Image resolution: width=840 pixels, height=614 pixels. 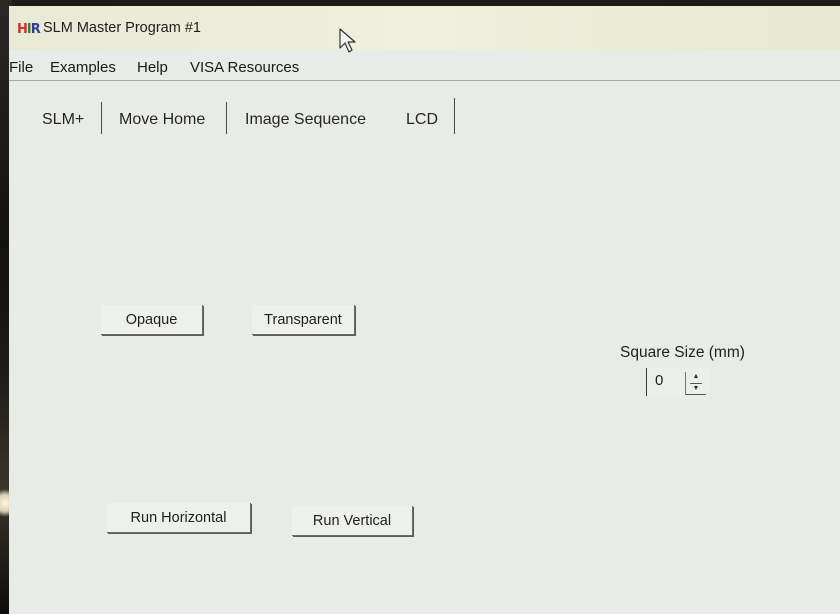 I want to click on window-title: SLM Master Program #1, so click(x=122, y=28).